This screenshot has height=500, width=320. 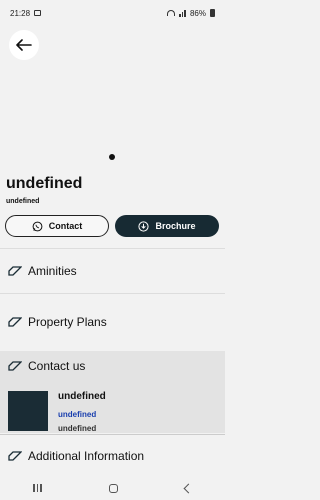 I want to click on wifi-icon, so click(x=171, y=13).